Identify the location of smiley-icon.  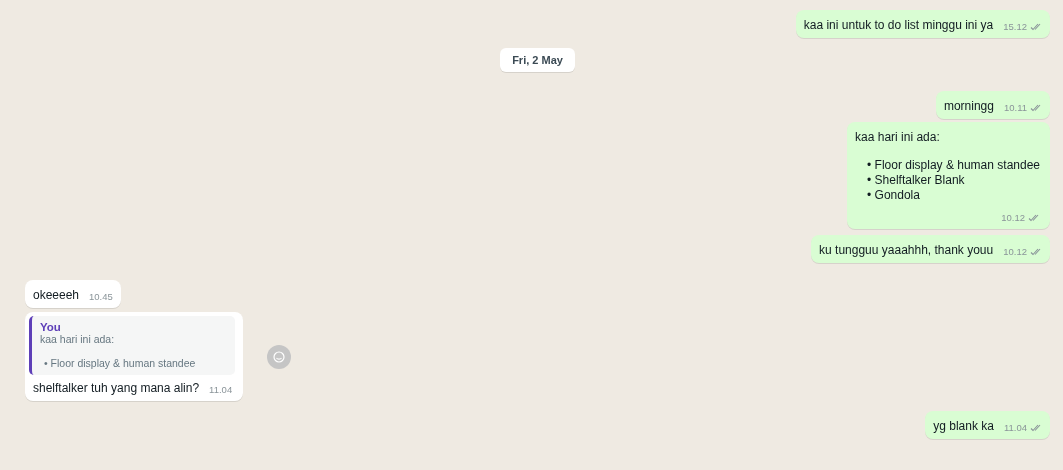
(279, 356).